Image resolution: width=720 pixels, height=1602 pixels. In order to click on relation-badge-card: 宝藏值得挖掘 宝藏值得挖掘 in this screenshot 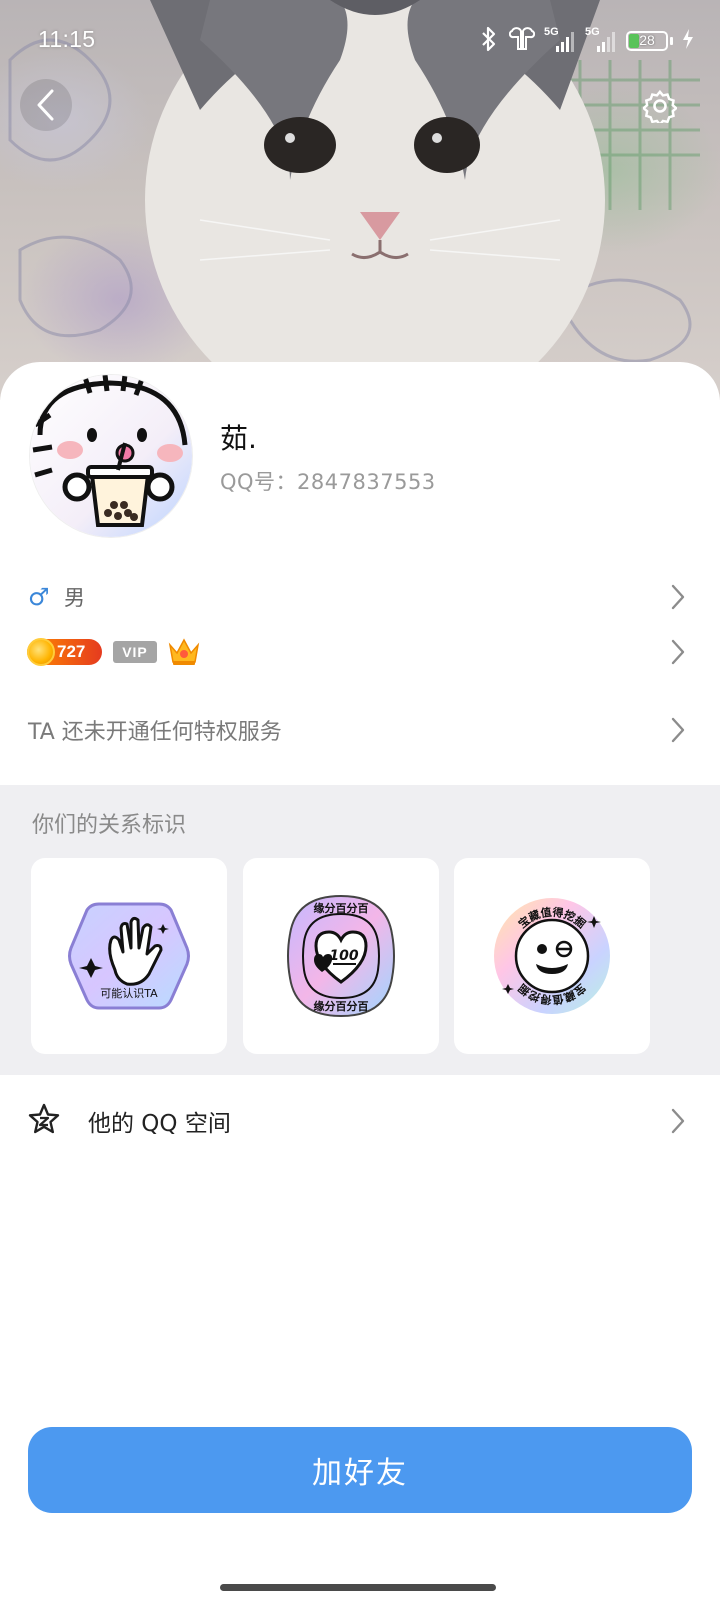, I will do `click(552, 956)`.